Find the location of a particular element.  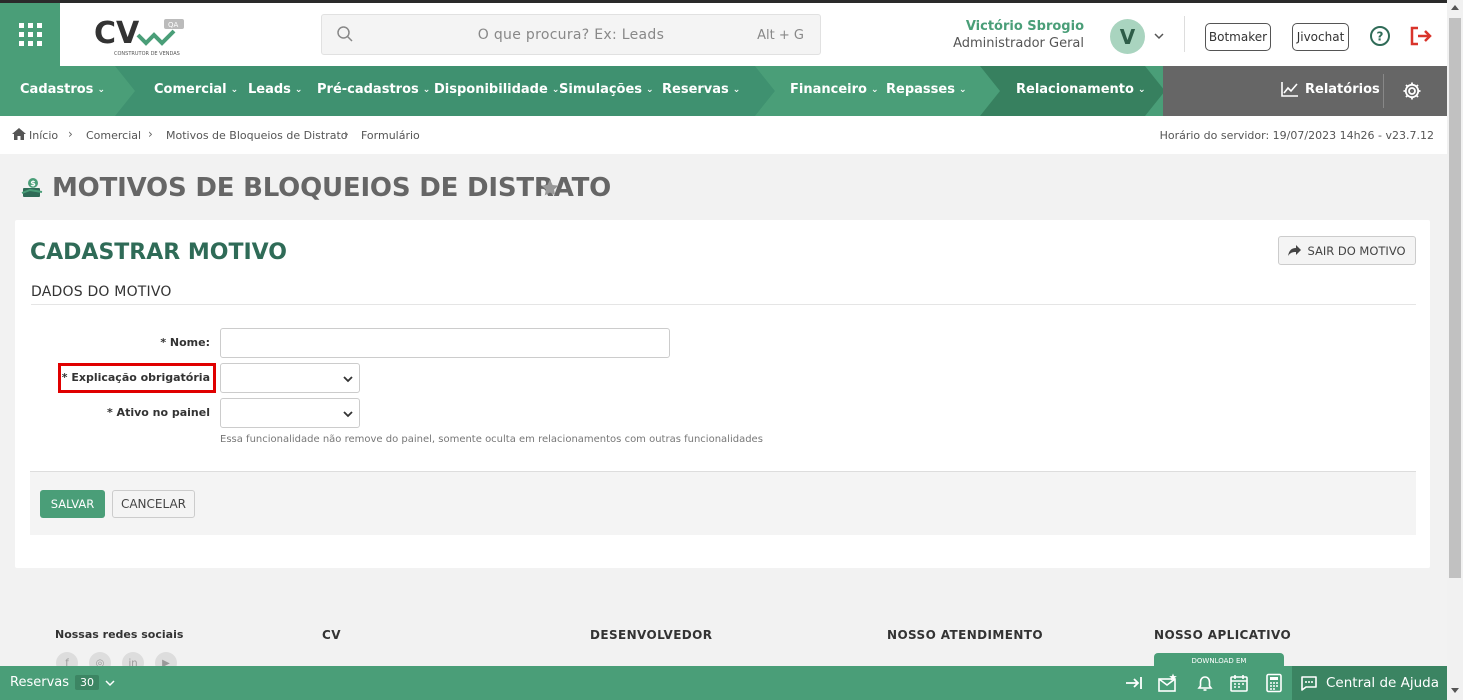

scroll-down-arrow is located at coordinates (1455, 690).